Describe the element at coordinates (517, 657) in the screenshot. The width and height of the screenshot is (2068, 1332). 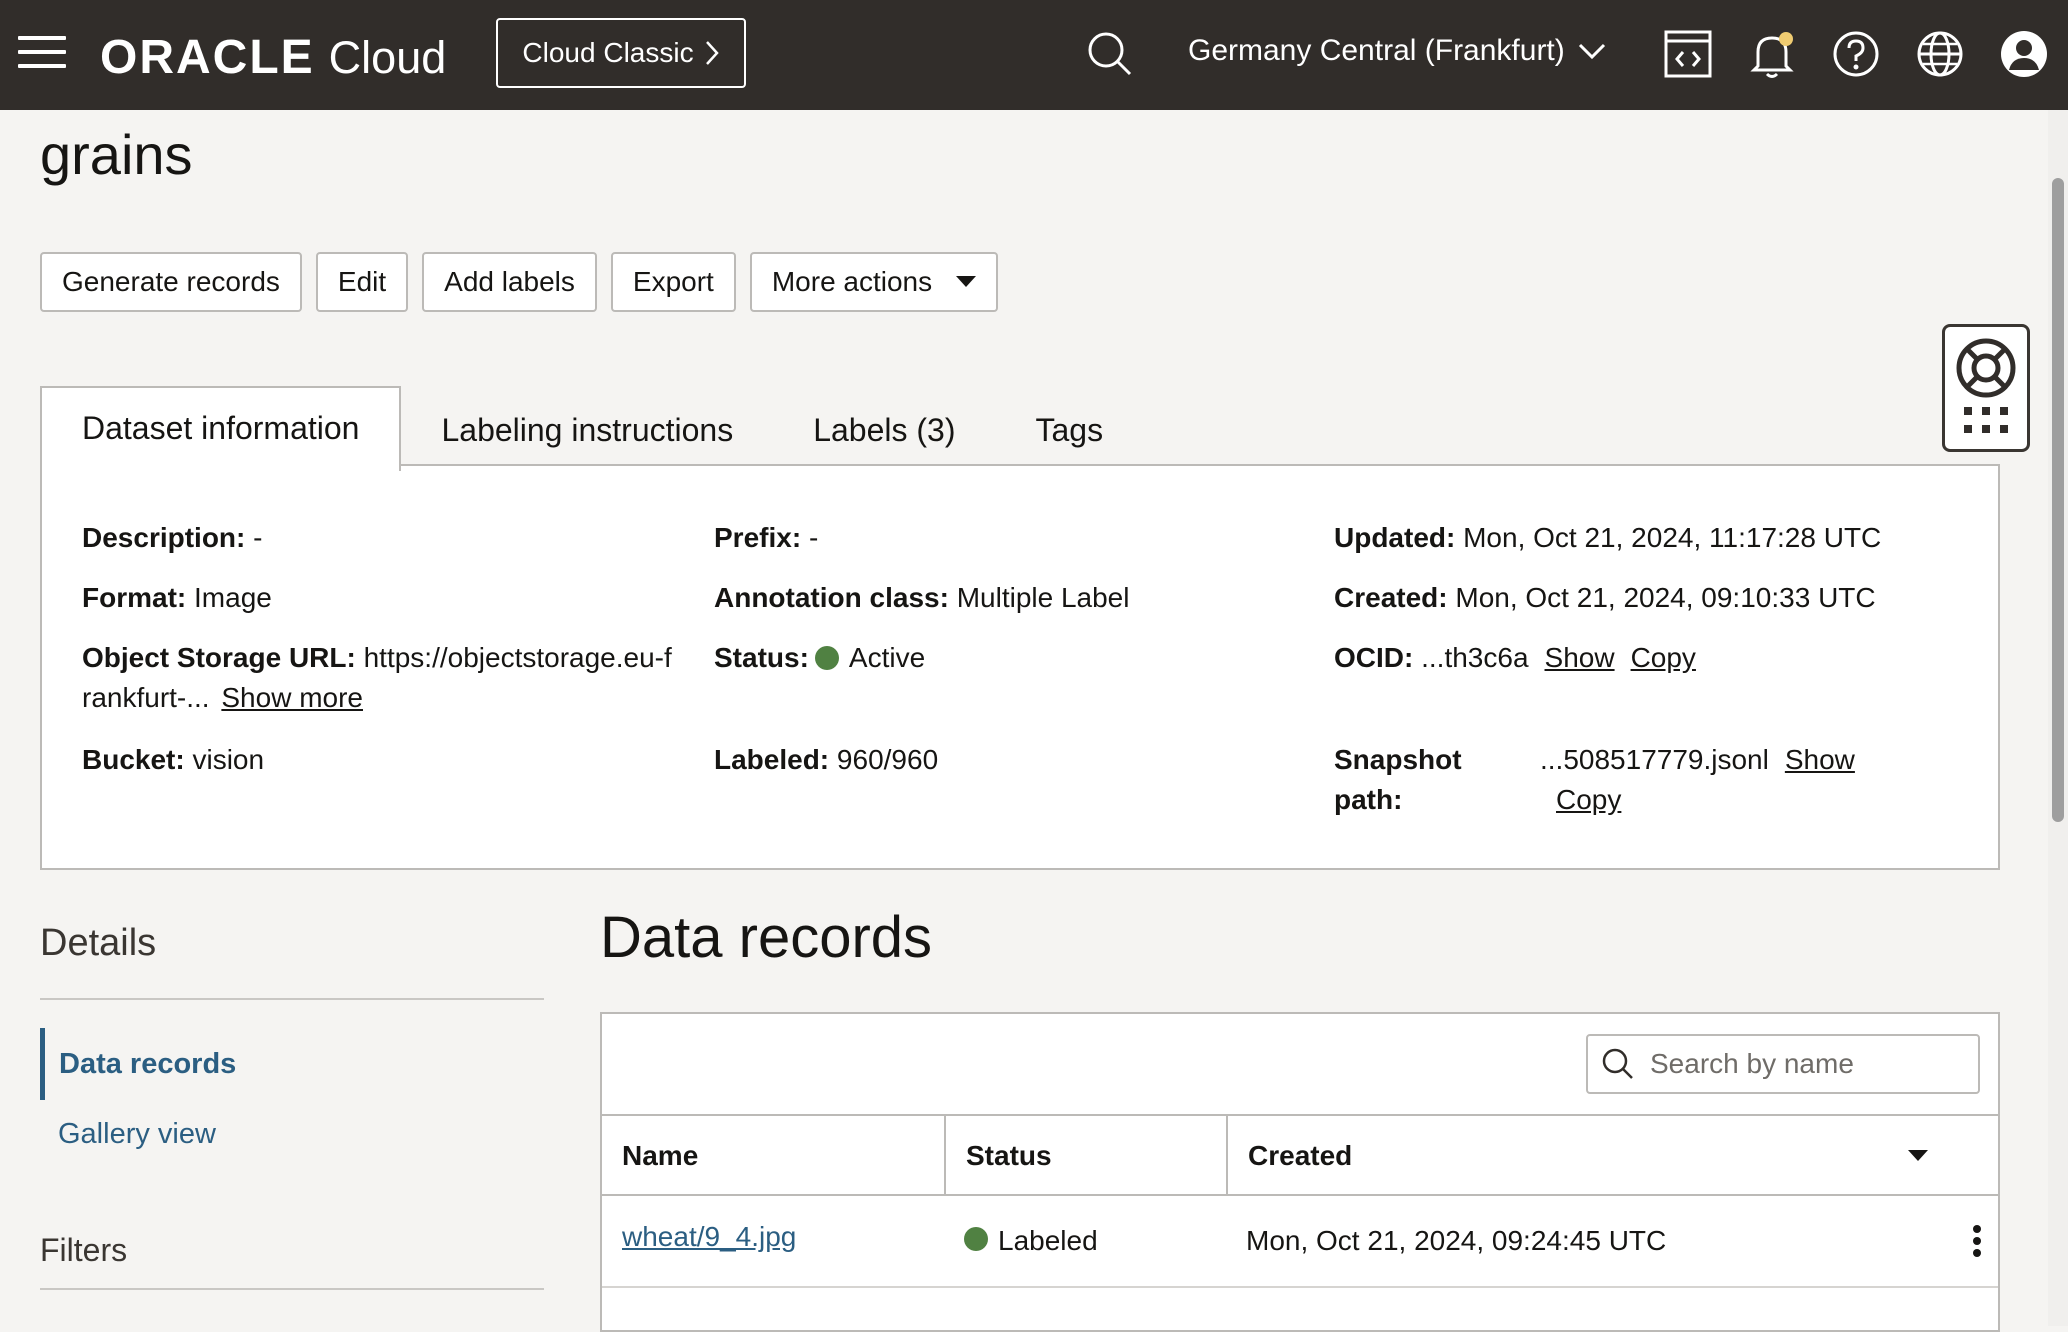
I see `url-value-line1: https://objectstorage.eu-f` at that location.